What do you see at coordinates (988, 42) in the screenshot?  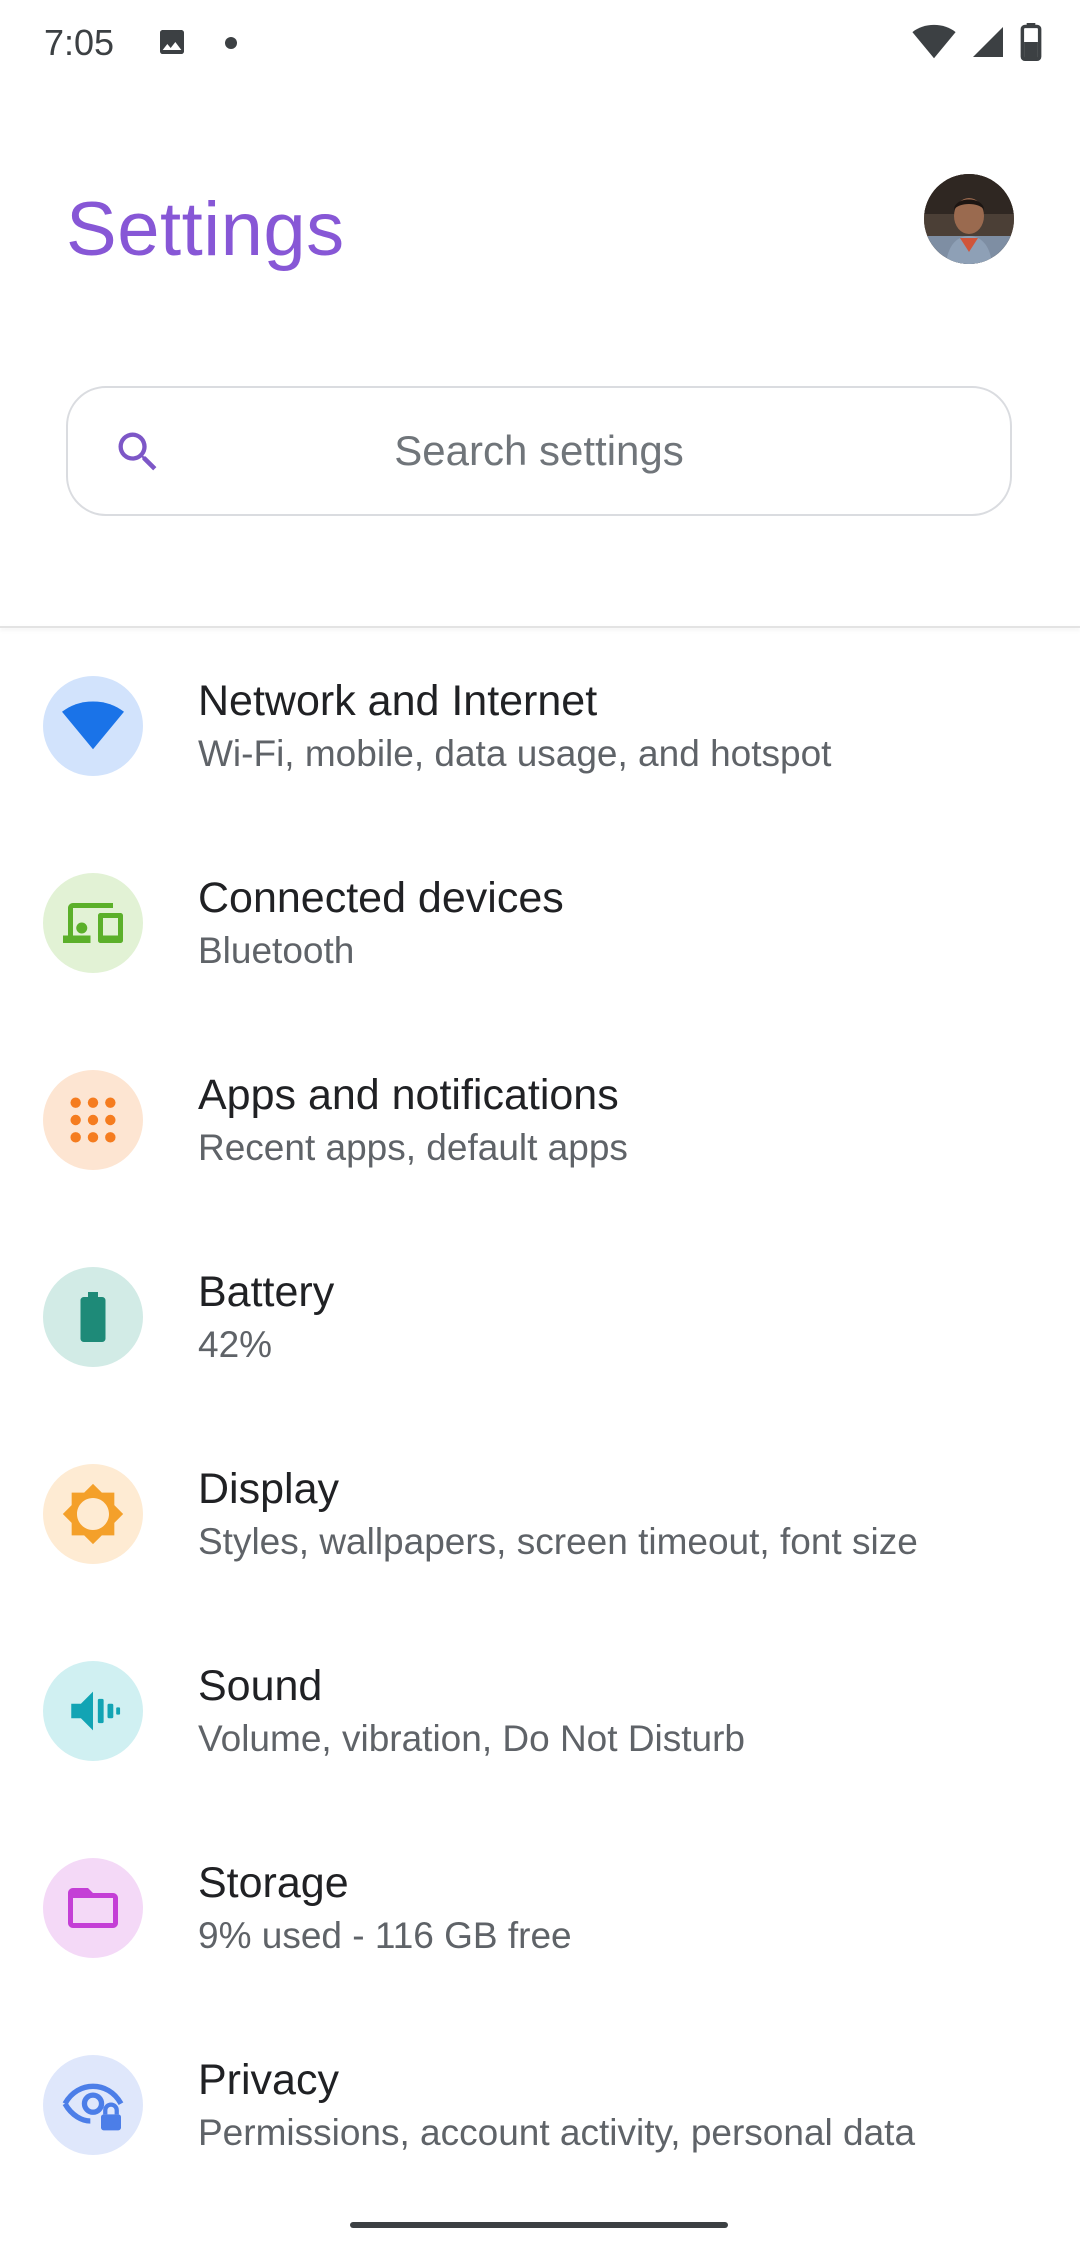 I see `cellular-signal-icon` at bounding box center [988, 42].